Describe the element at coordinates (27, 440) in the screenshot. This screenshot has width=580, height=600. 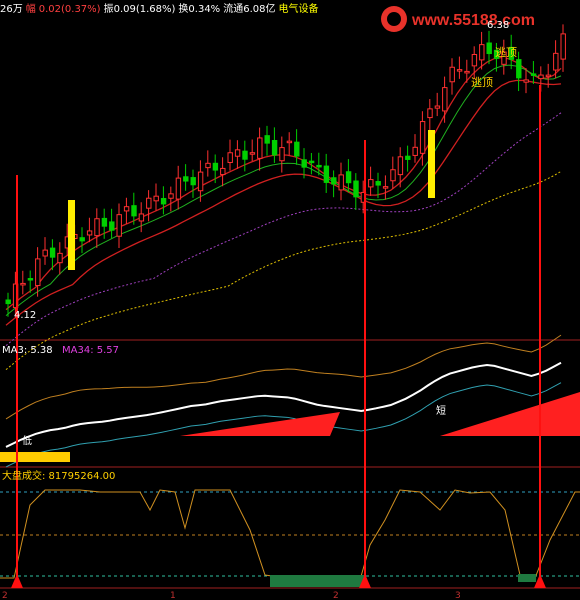
I see `mid-mark-buy: 低` at that location.